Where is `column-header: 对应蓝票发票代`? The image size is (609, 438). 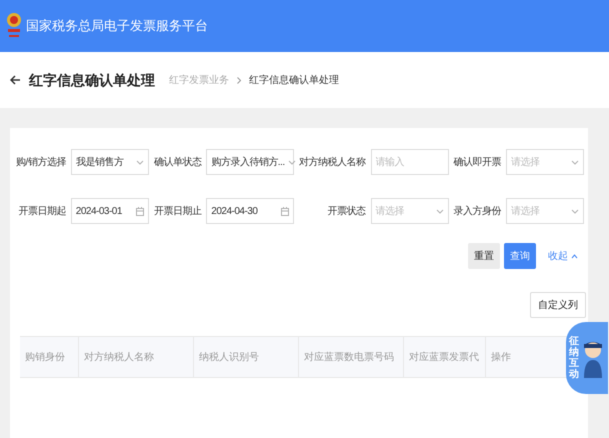
column-header: 对应蓝票发票代 is located at coordinates (444, 357).